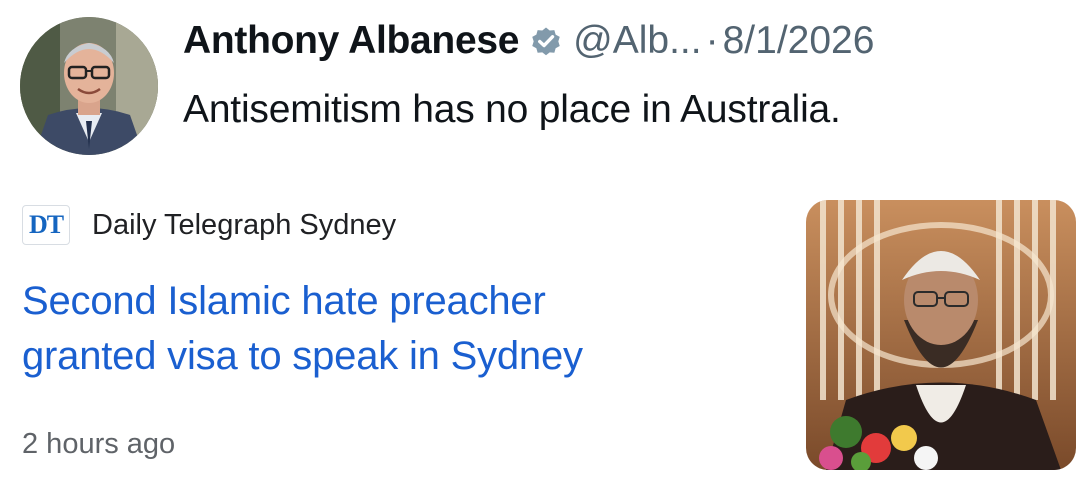 This screenshot has height=486, width=1092. Describe the element at coordinates (546, 41) in the screenshot. I see `verified-badge-icon` at that location.